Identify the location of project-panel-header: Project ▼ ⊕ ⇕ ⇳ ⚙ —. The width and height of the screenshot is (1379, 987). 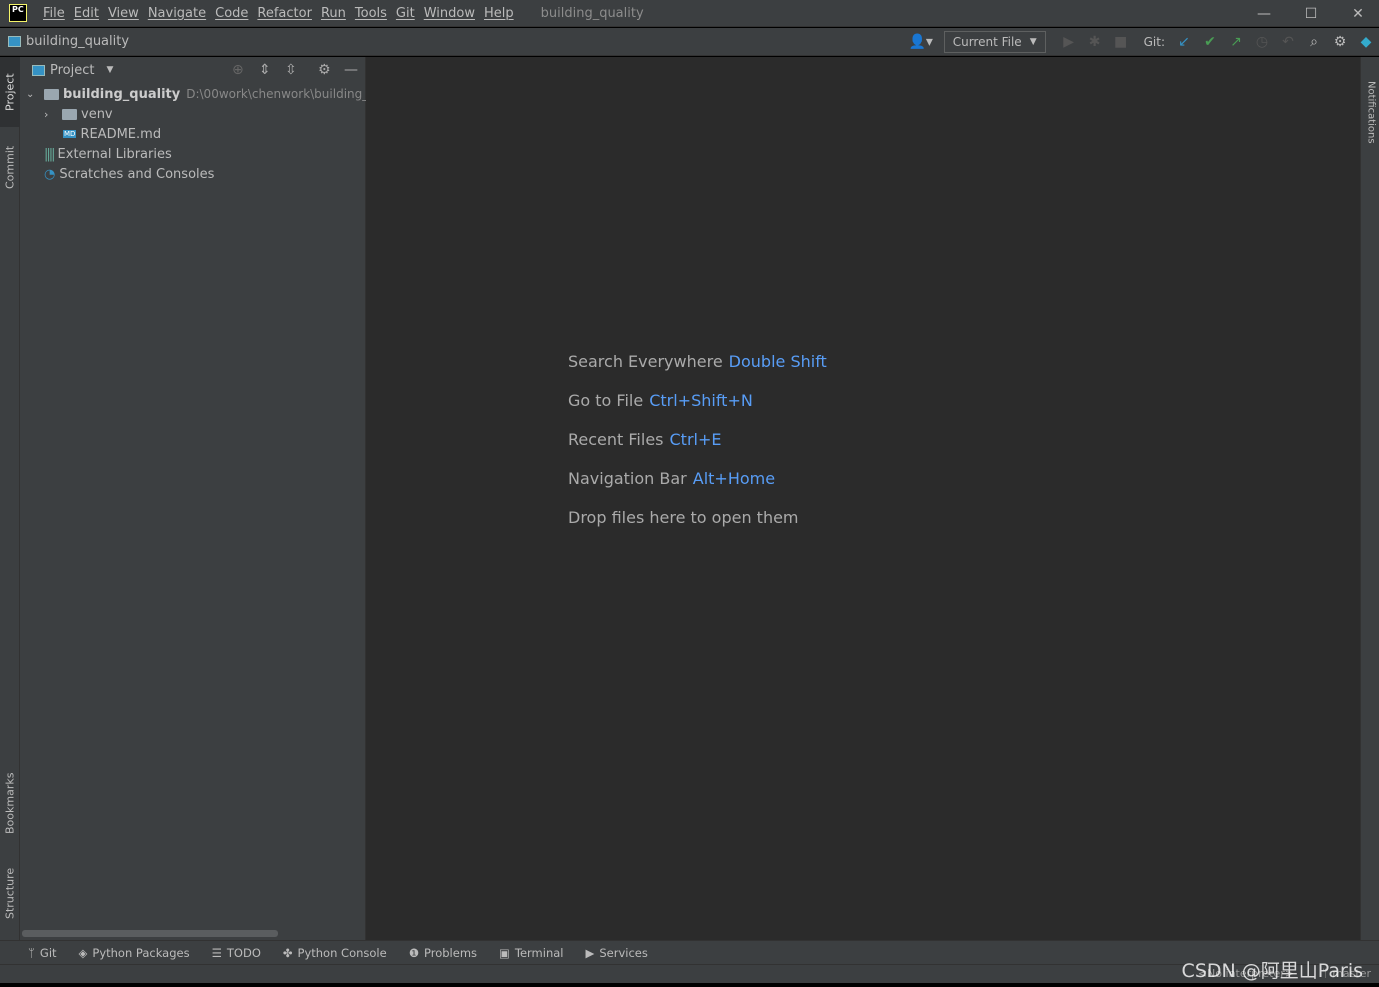
(192, 70).